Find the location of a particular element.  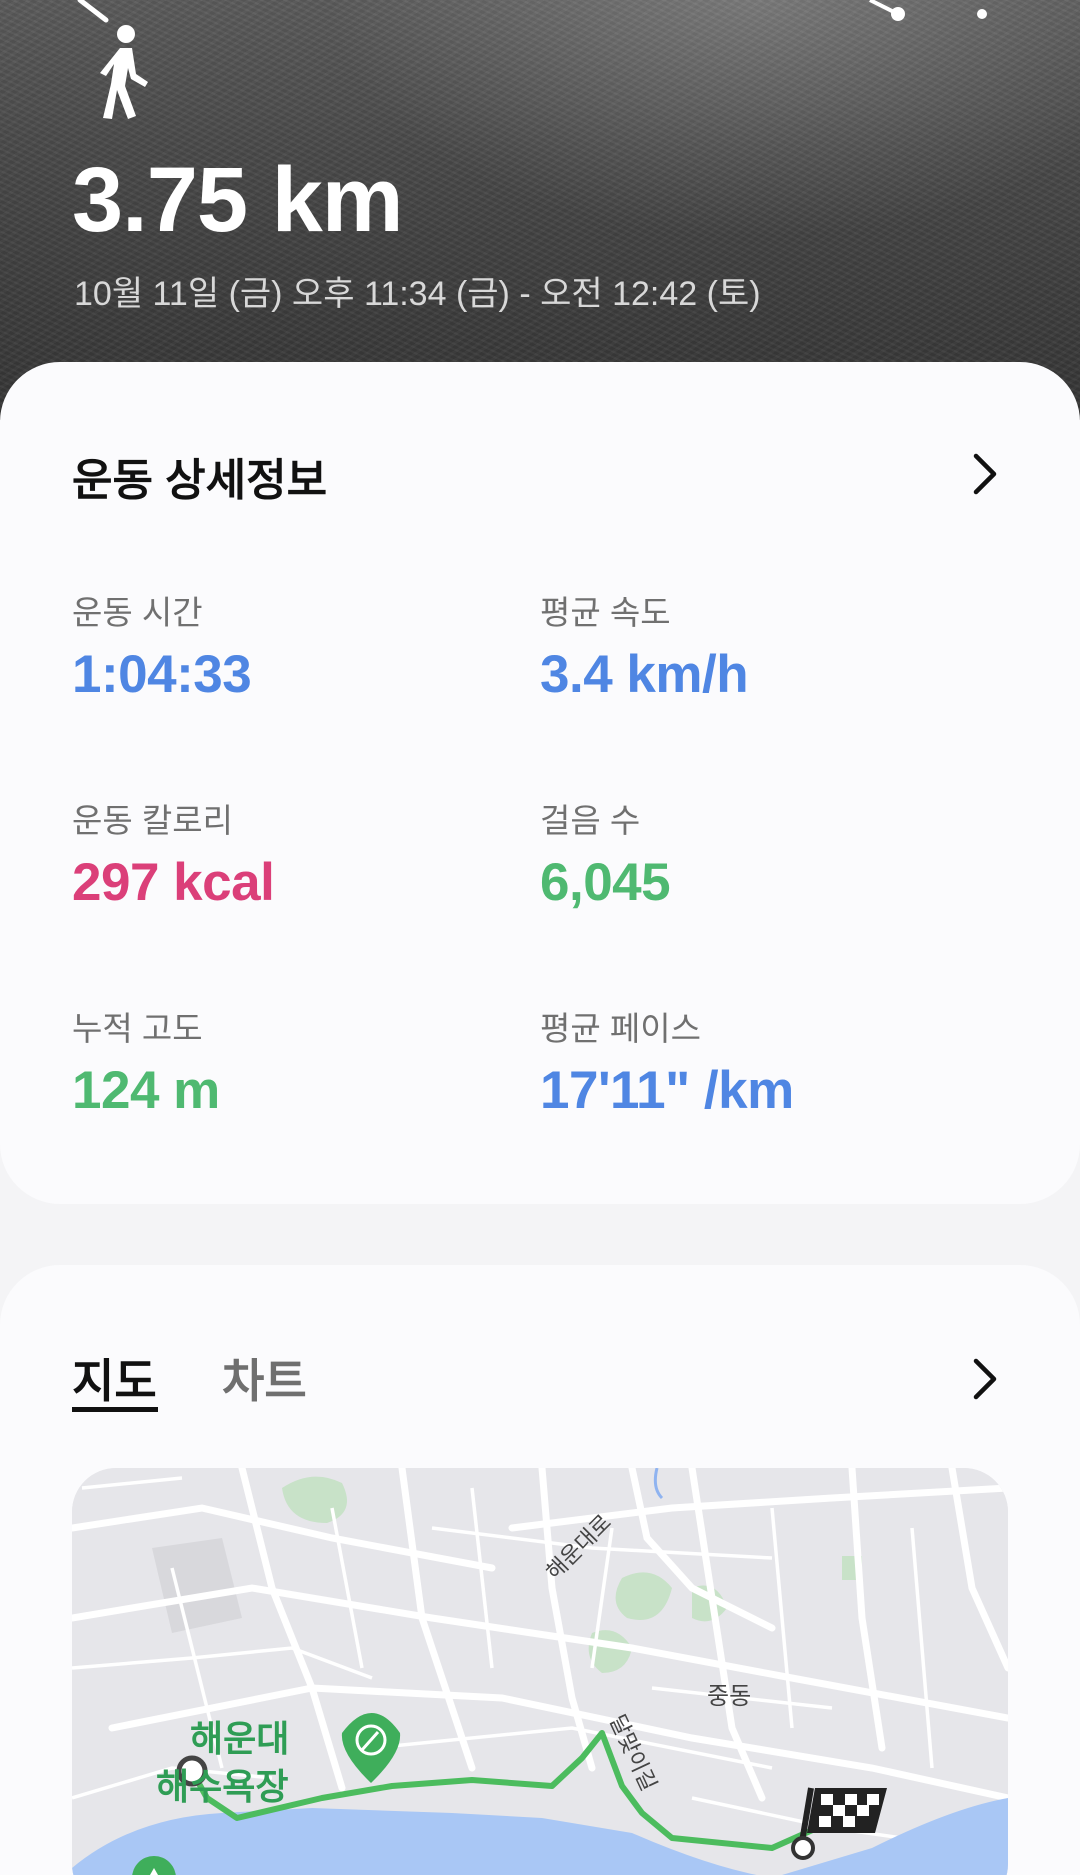

more-options-icon is located at coordinates (980, 20).